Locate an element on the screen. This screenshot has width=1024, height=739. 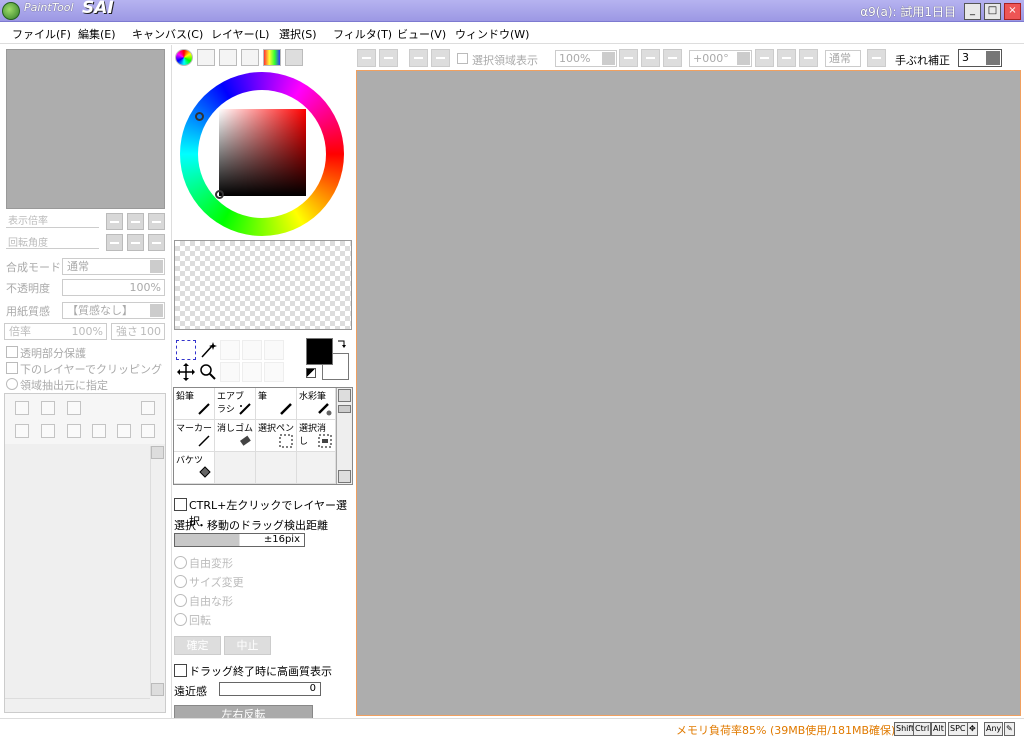
scroll-thumb is located at coordinates (344, 409).